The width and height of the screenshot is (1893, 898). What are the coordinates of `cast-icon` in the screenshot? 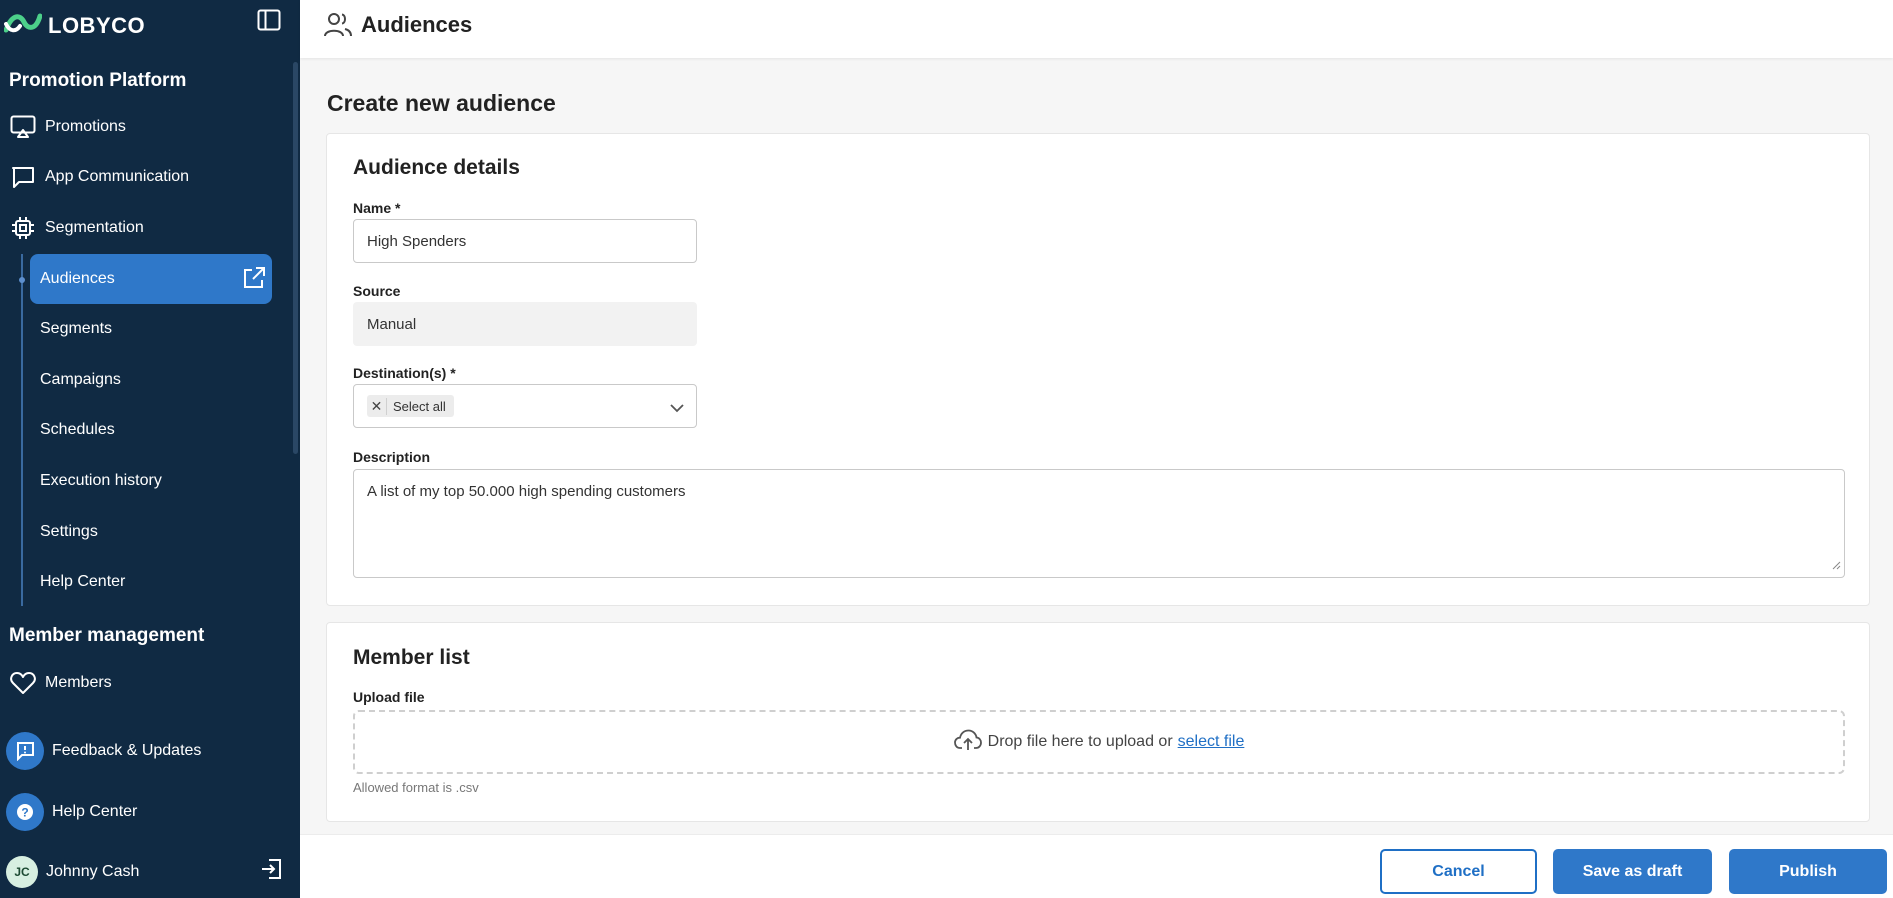 It's located at (23, 127).